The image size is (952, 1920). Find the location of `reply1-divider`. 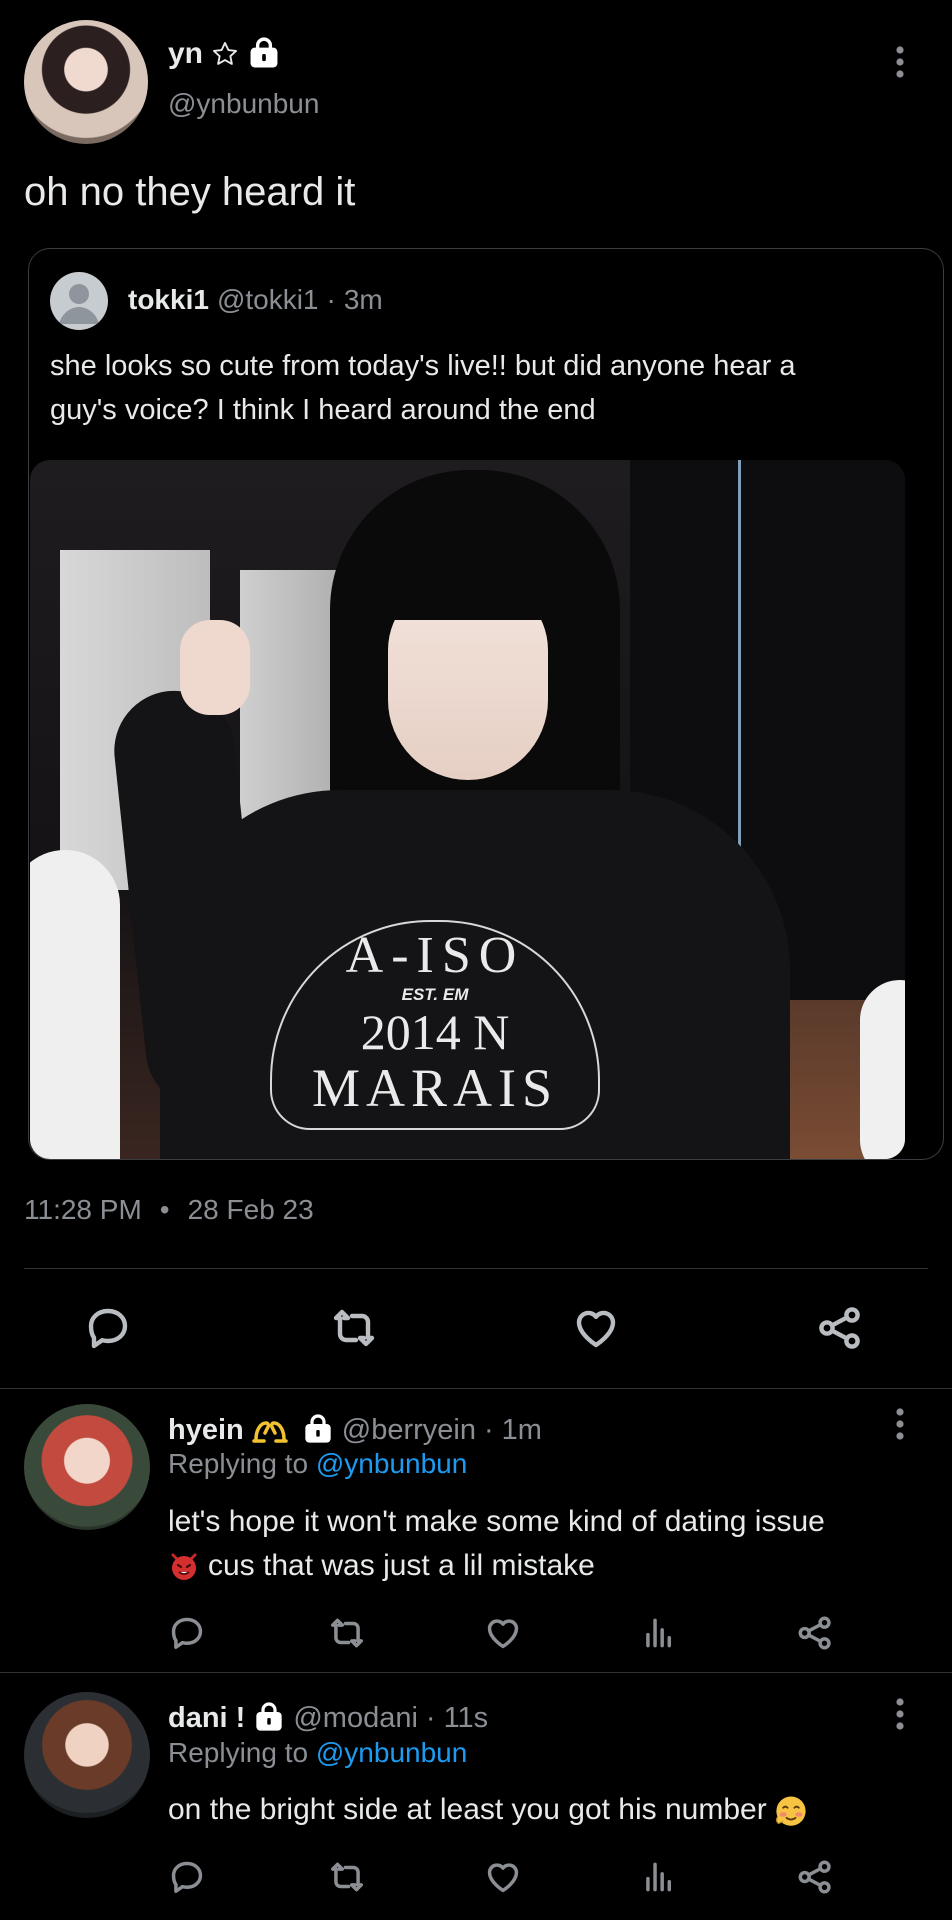

reply1-divider is located at coordinates (476, 1672).